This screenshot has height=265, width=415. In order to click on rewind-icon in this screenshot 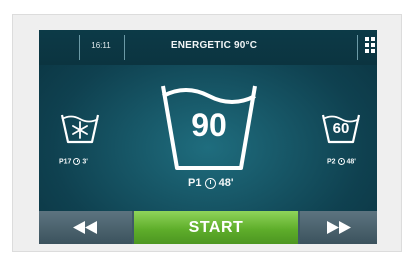, I will do `click(85, 227)`.